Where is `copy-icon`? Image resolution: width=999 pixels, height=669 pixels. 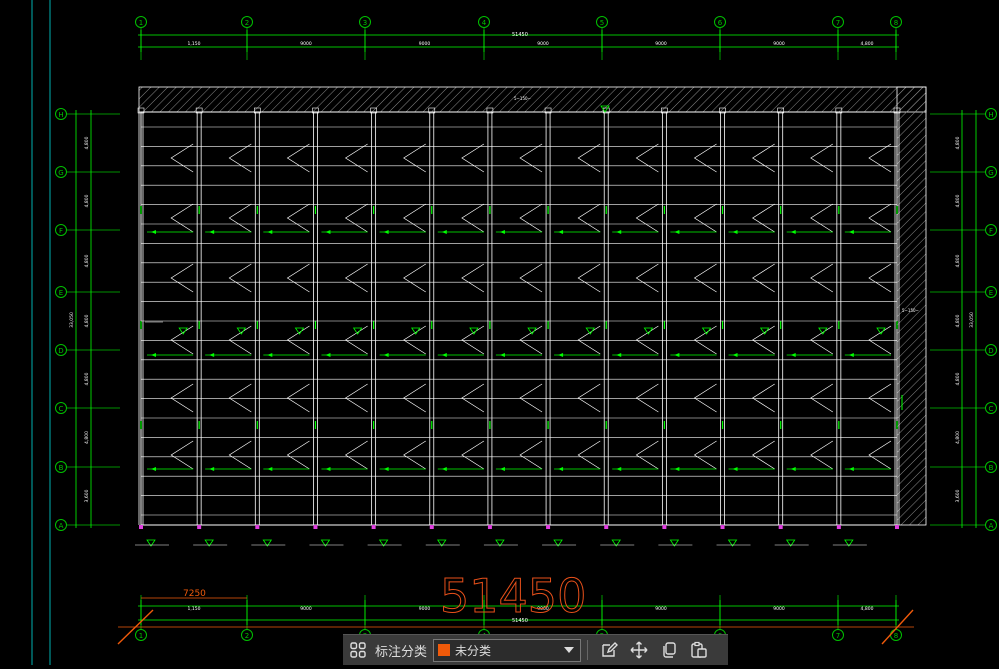
copy-icon is located at coordinates (669, 650).